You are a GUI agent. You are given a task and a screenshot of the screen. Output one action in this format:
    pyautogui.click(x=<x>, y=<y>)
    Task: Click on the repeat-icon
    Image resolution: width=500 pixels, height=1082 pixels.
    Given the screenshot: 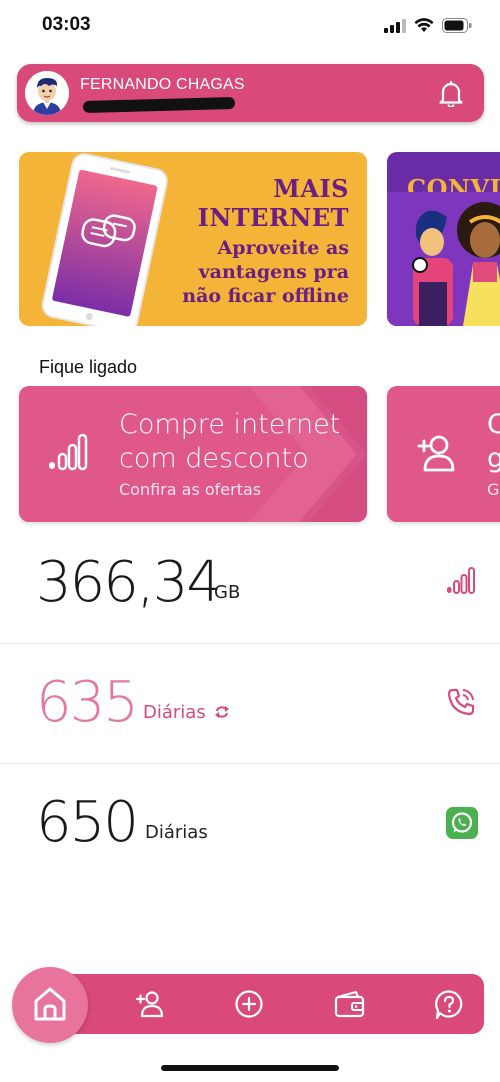 What is the action you would take?
    pyautogui.click(x=222, y=712)
    